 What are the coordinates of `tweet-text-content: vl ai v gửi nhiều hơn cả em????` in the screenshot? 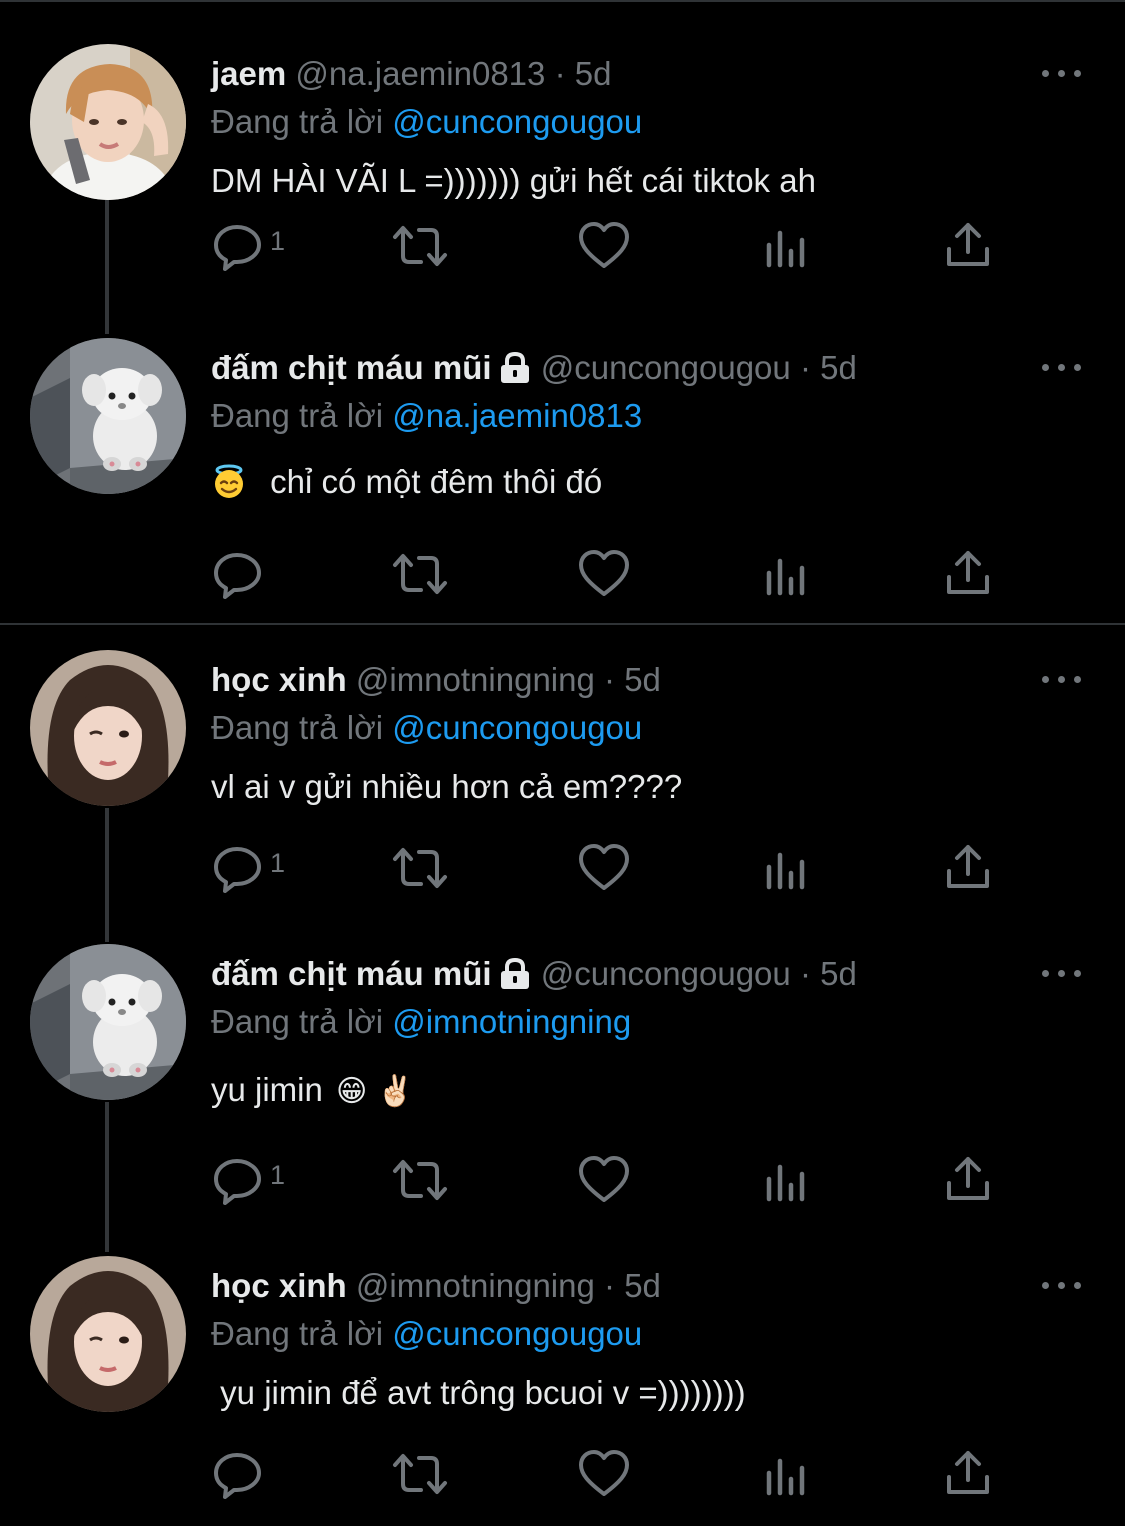 It's located at (447, 786).